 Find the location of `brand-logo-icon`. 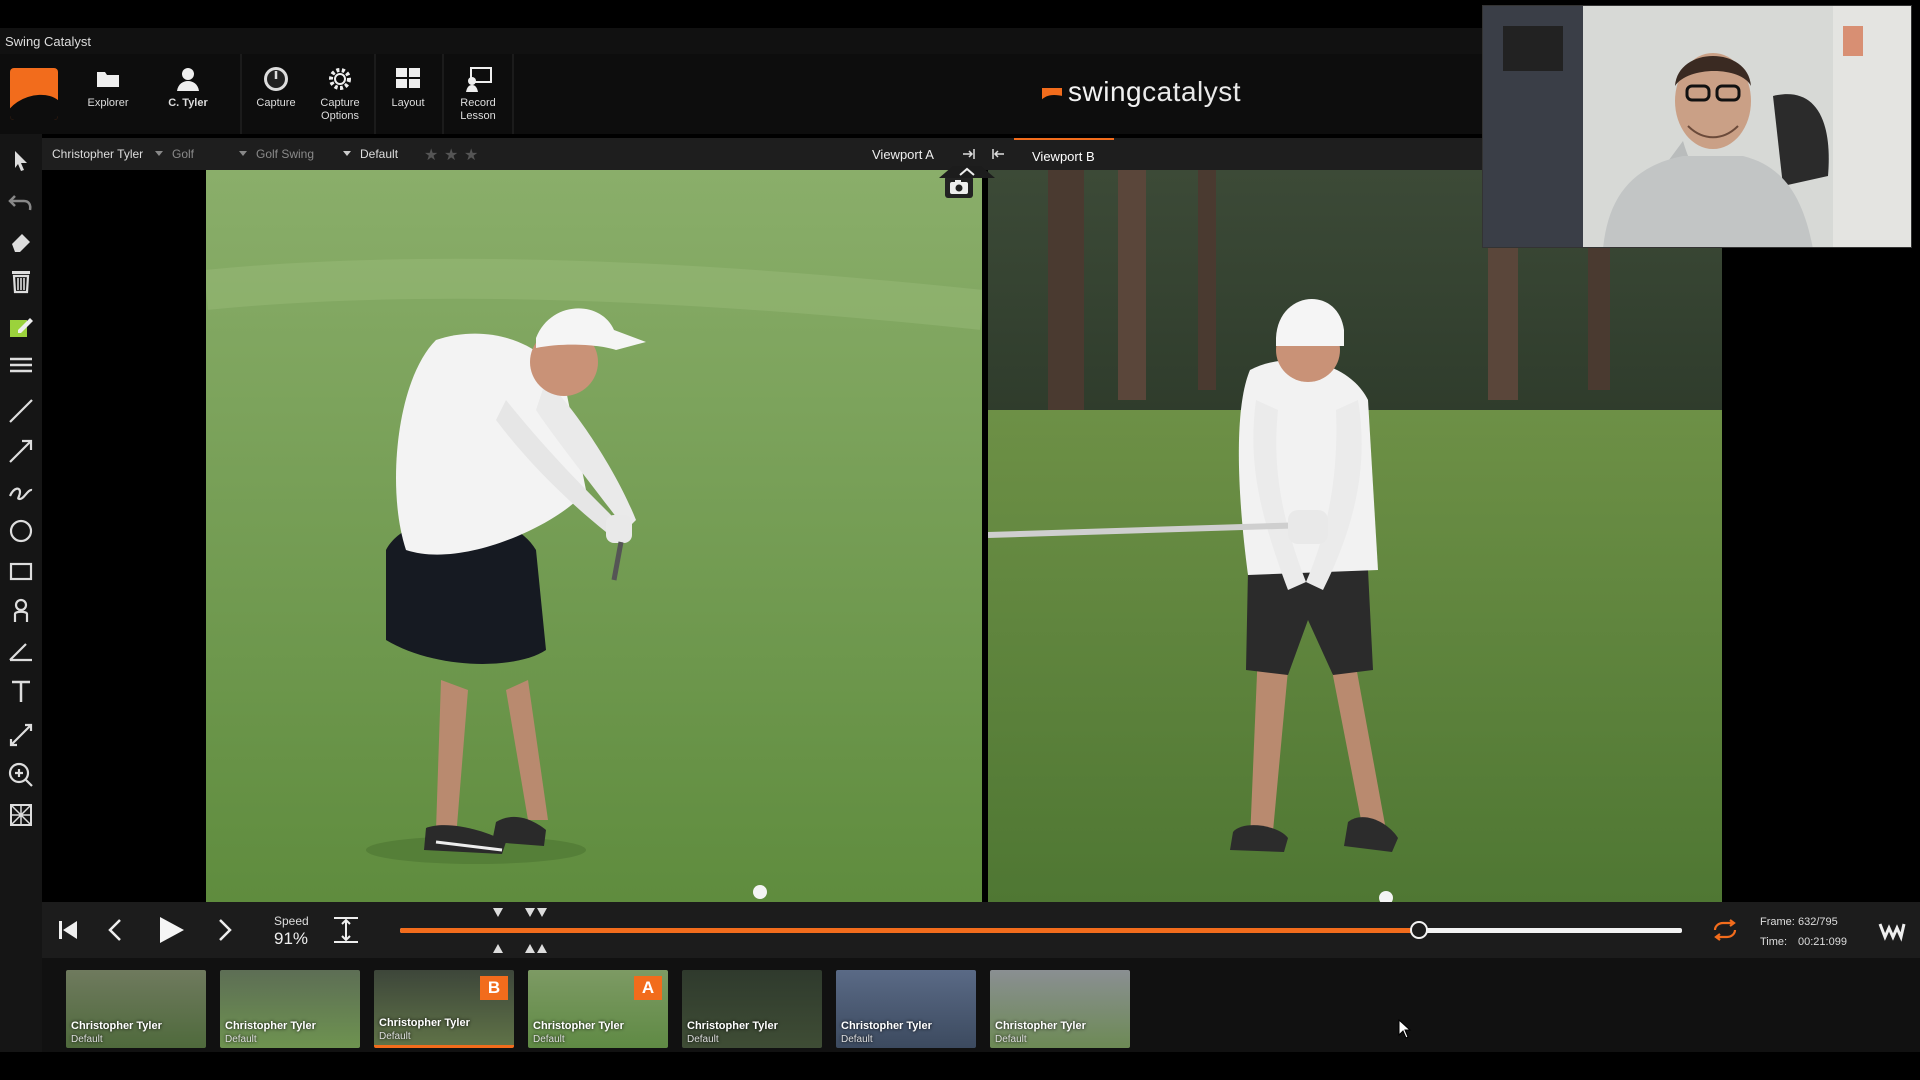

brand-logo-icon is located at coordinates (1052, 99).